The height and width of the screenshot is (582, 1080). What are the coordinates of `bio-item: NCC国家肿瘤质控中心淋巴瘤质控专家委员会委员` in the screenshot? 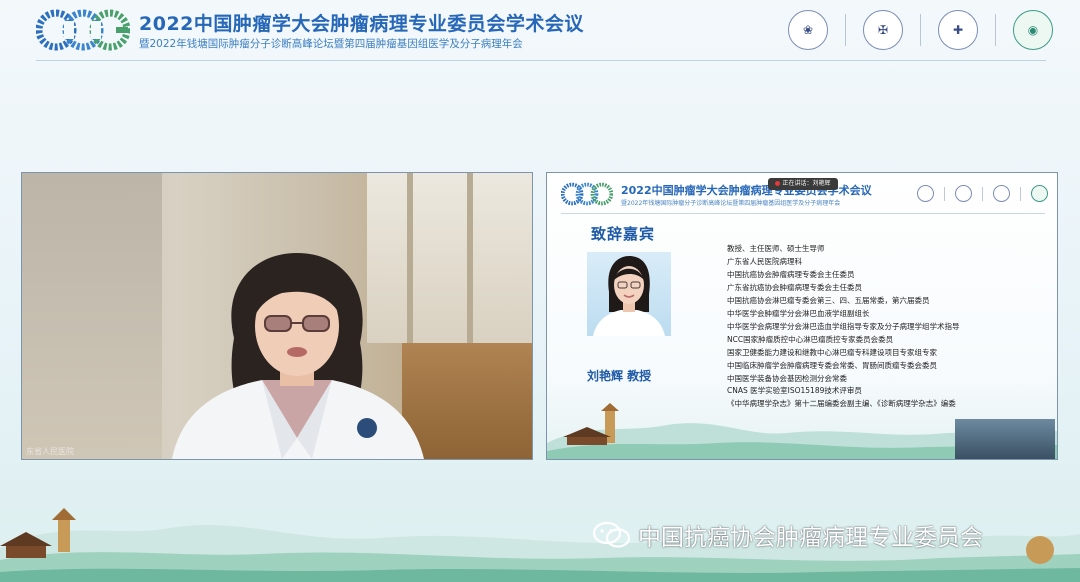 It's located at (810, 339).